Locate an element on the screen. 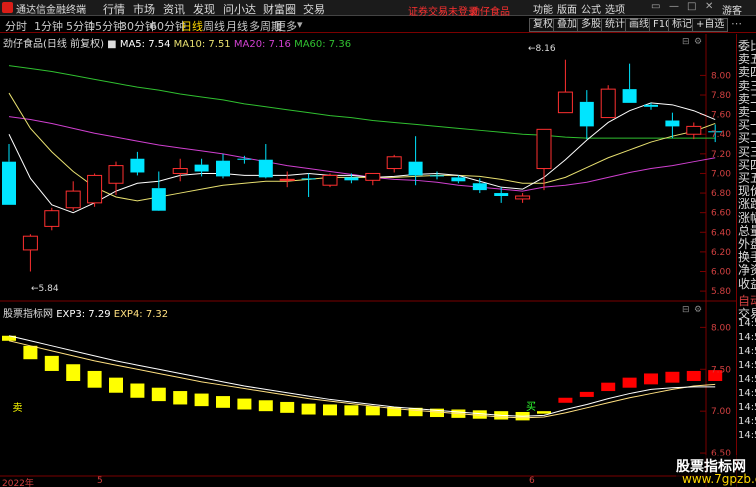  y-tick-label: 7.20 is located at coordinates (721, 155).